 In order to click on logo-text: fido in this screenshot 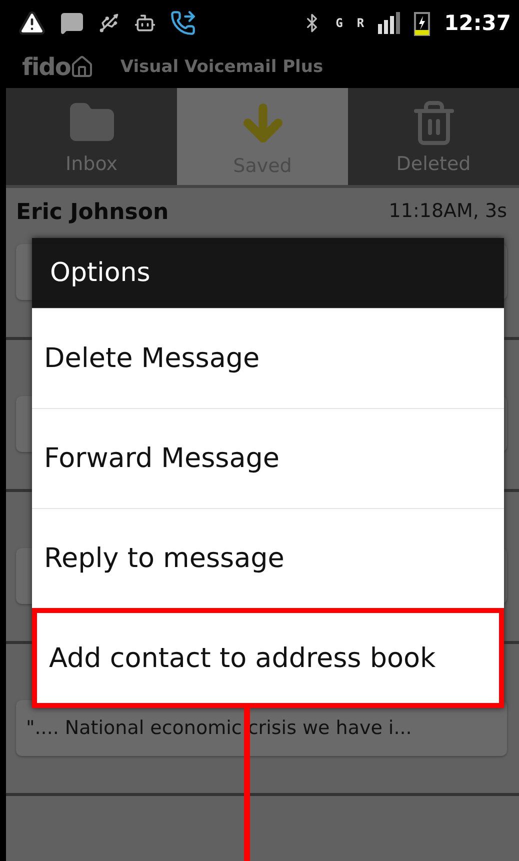, I will do `click(46, 66)`.